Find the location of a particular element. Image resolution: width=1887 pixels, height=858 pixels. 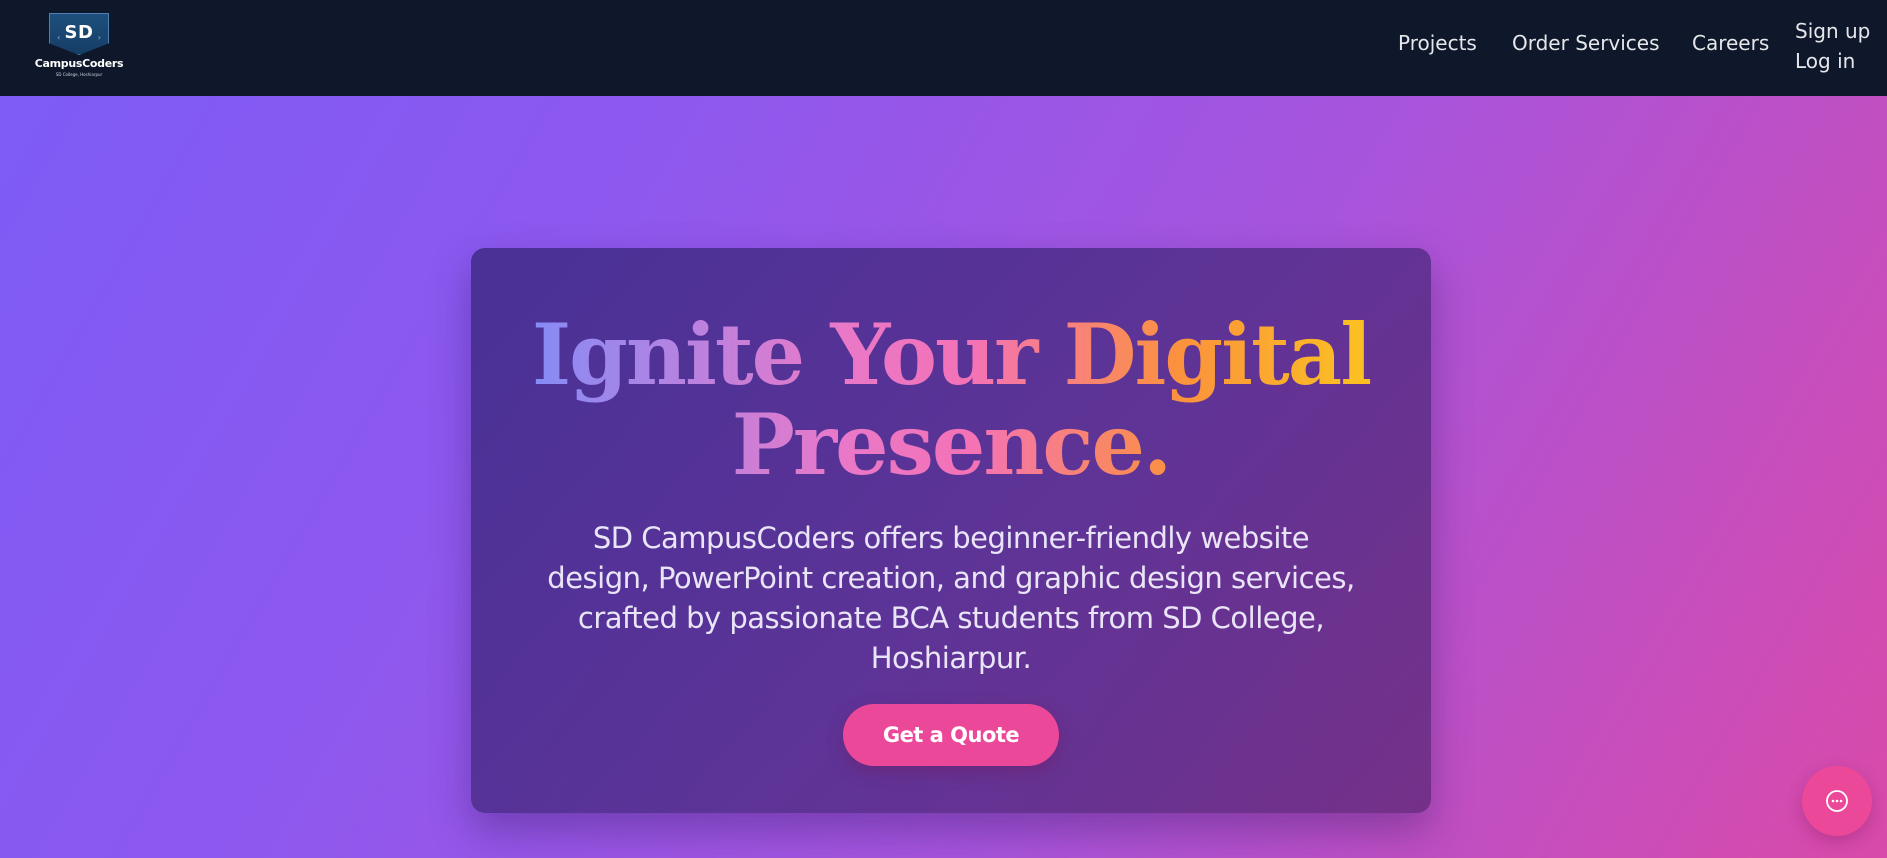

code-bracket-right-icon: › is located at coordinates (99, 37).